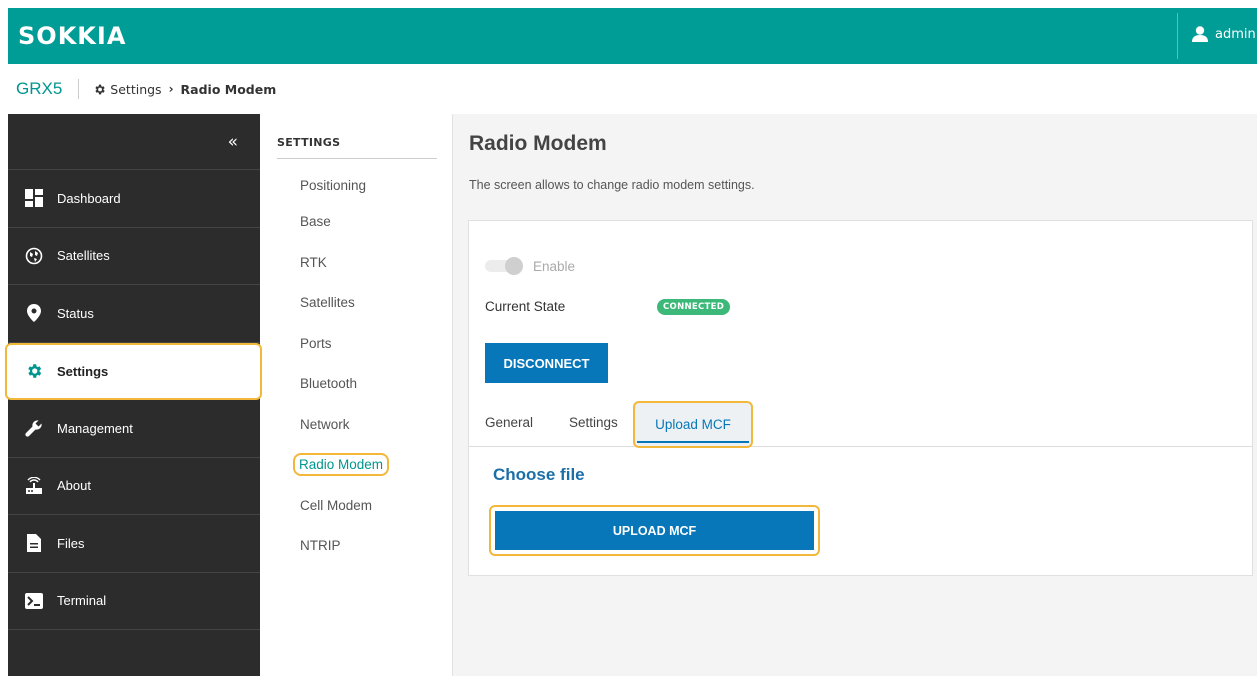 The image size is (1257, 676). Describe the element at coordinates (133, 371) in the screenshot. I see `sidebar-item-settings: Settings` at that location.